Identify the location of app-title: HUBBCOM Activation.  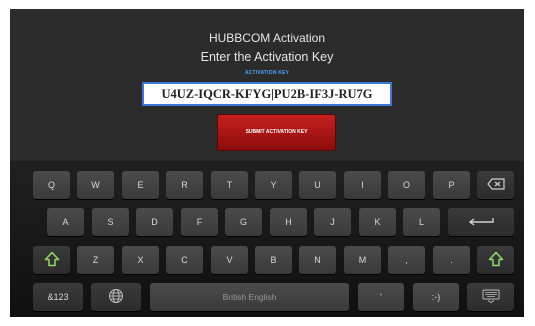
(267, 38).